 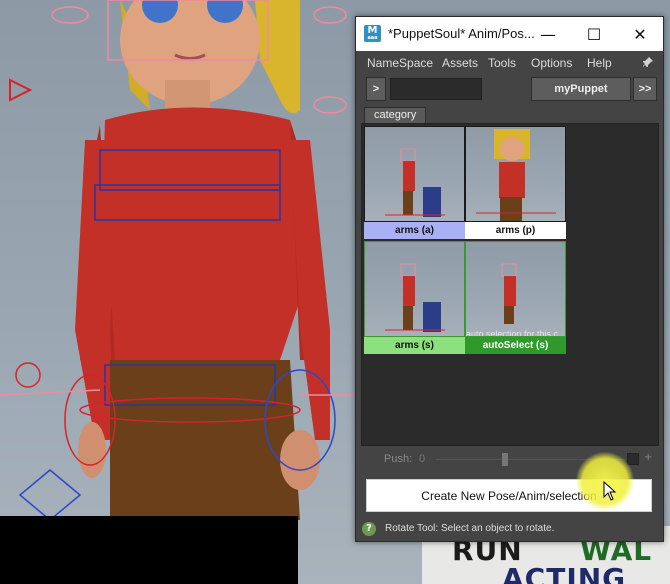 I want to click on thumbnail-arms-a: arms (a), so click(x=414, y=183).